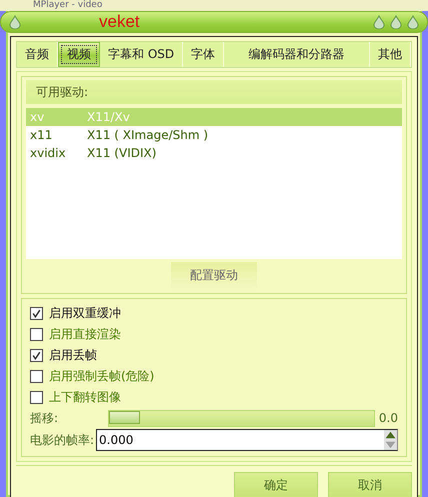 This screenshot has height=497, width=428. What do you see at coordinates (101, 376) in the screenshot?
I see `checkbox-label: 启用强制丢帧(危险)` at bounding box center [101, 376].